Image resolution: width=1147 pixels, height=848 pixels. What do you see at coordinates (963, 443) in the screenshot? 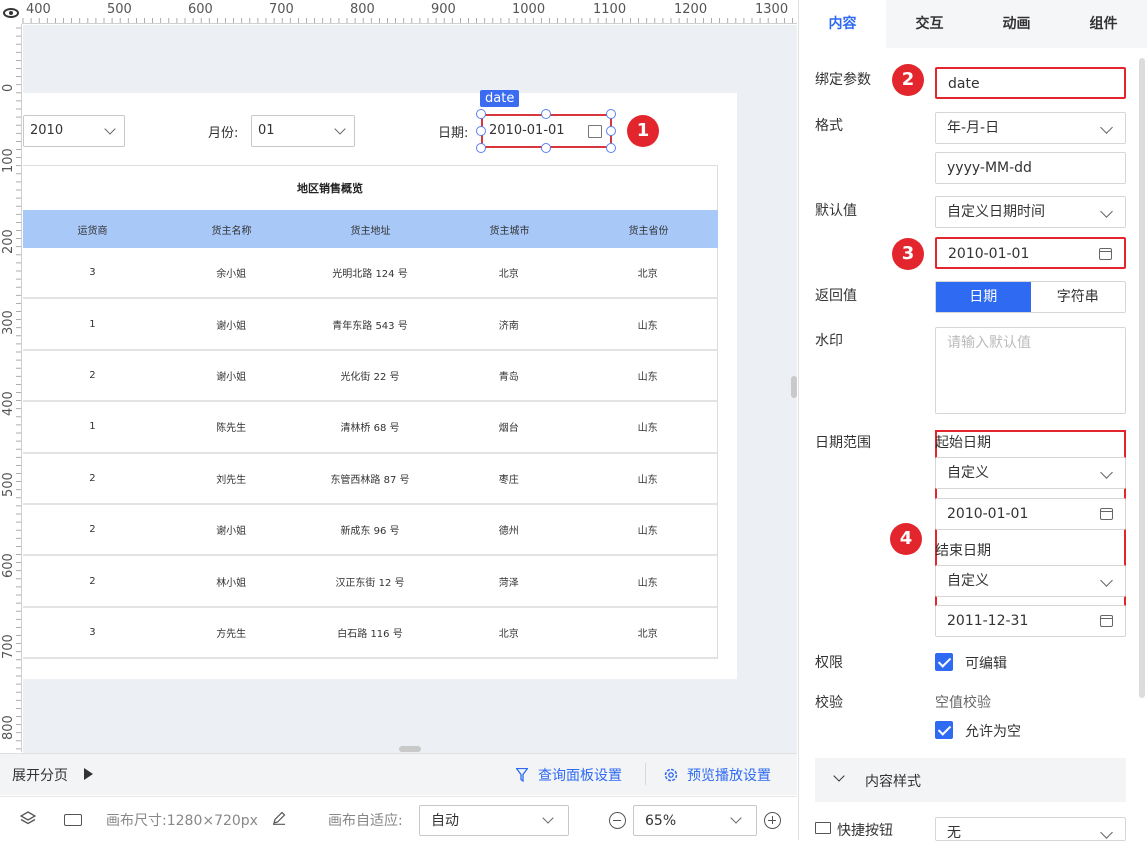
I see `start-date-label: 起始日期` at bounding box center [963, 443].